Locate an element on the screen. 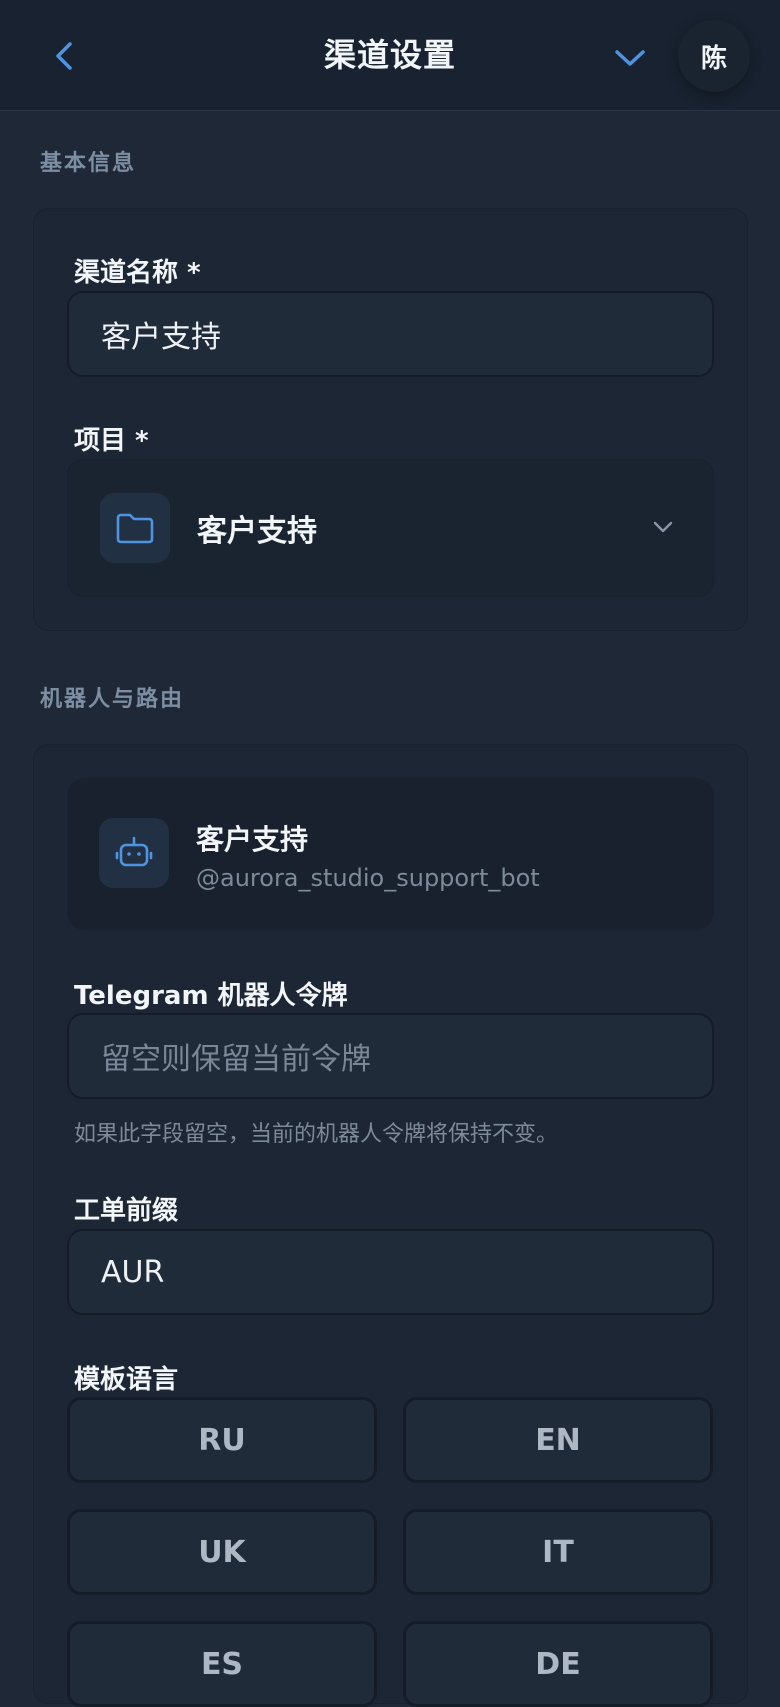 The height and width of the screenshot is (1707, 780). lang-option-en: EN is located at coordinates (558, 1440).